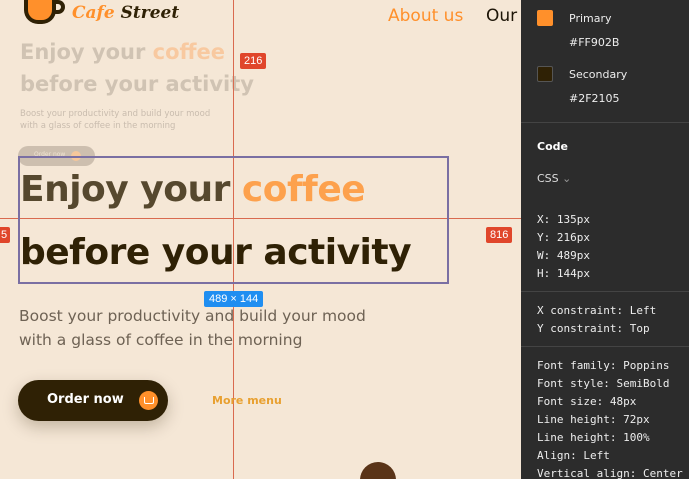 This screenshot has width=689, height=479. Describe the element at coordinates (44, 15) in the screenshot. I see `coffee-cup-icon` at that location.